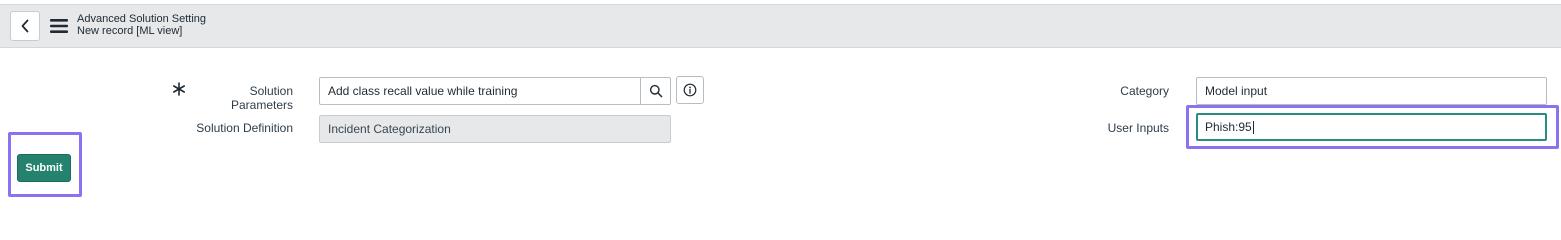  What do you see at coordinates (244, 128) in the screenshot?
I see `solution-definition-label: Solution Definition` at bounding box center [244, 128].